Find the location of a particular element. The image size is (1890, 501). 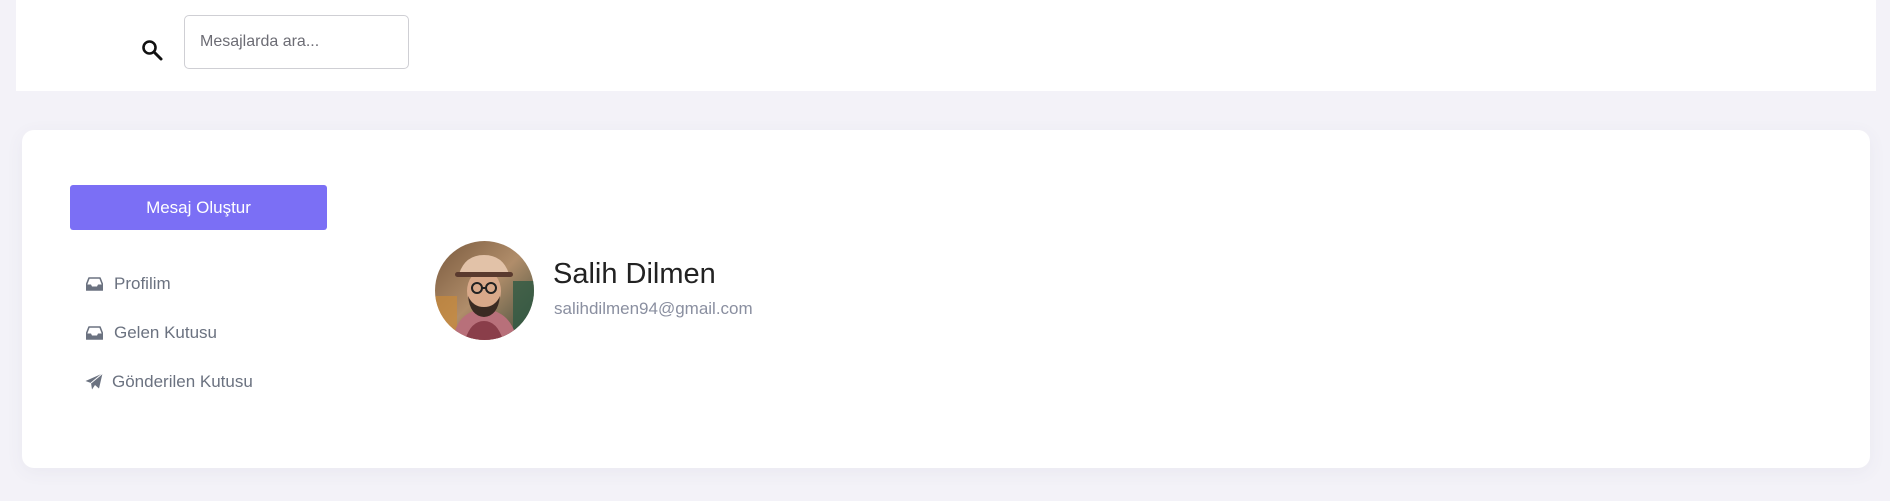

avatar is located at coordinates (484, 290).